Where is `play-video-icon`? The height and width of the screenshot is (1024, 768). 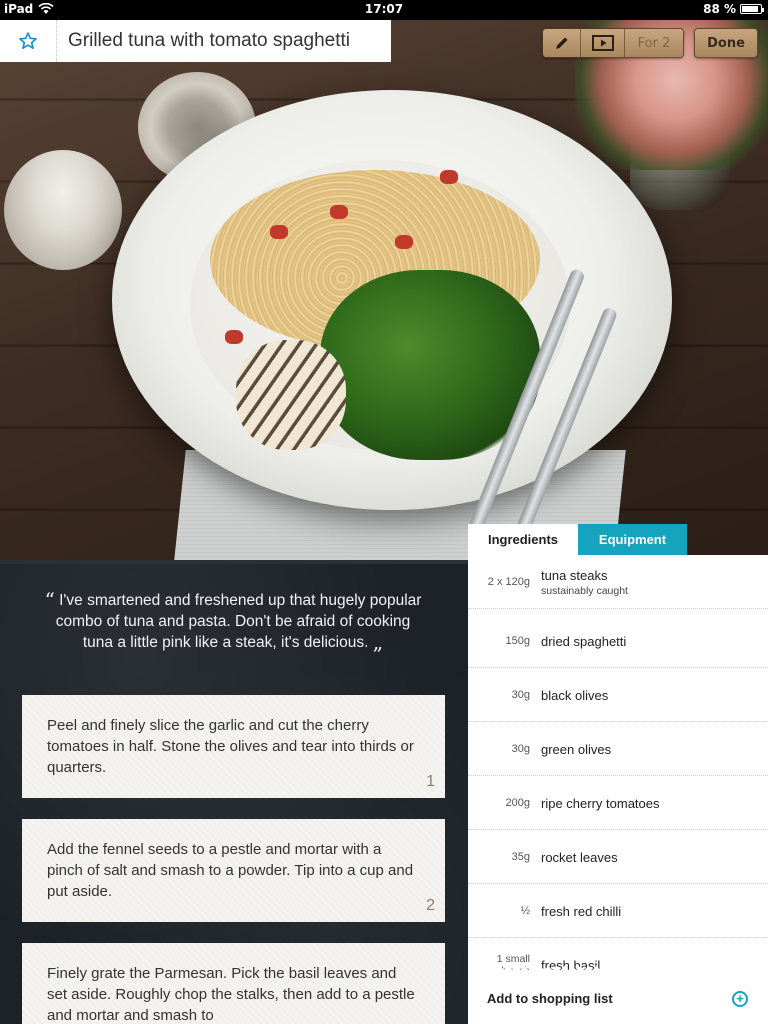
play-video-icon is located at coordinates (602, 43).